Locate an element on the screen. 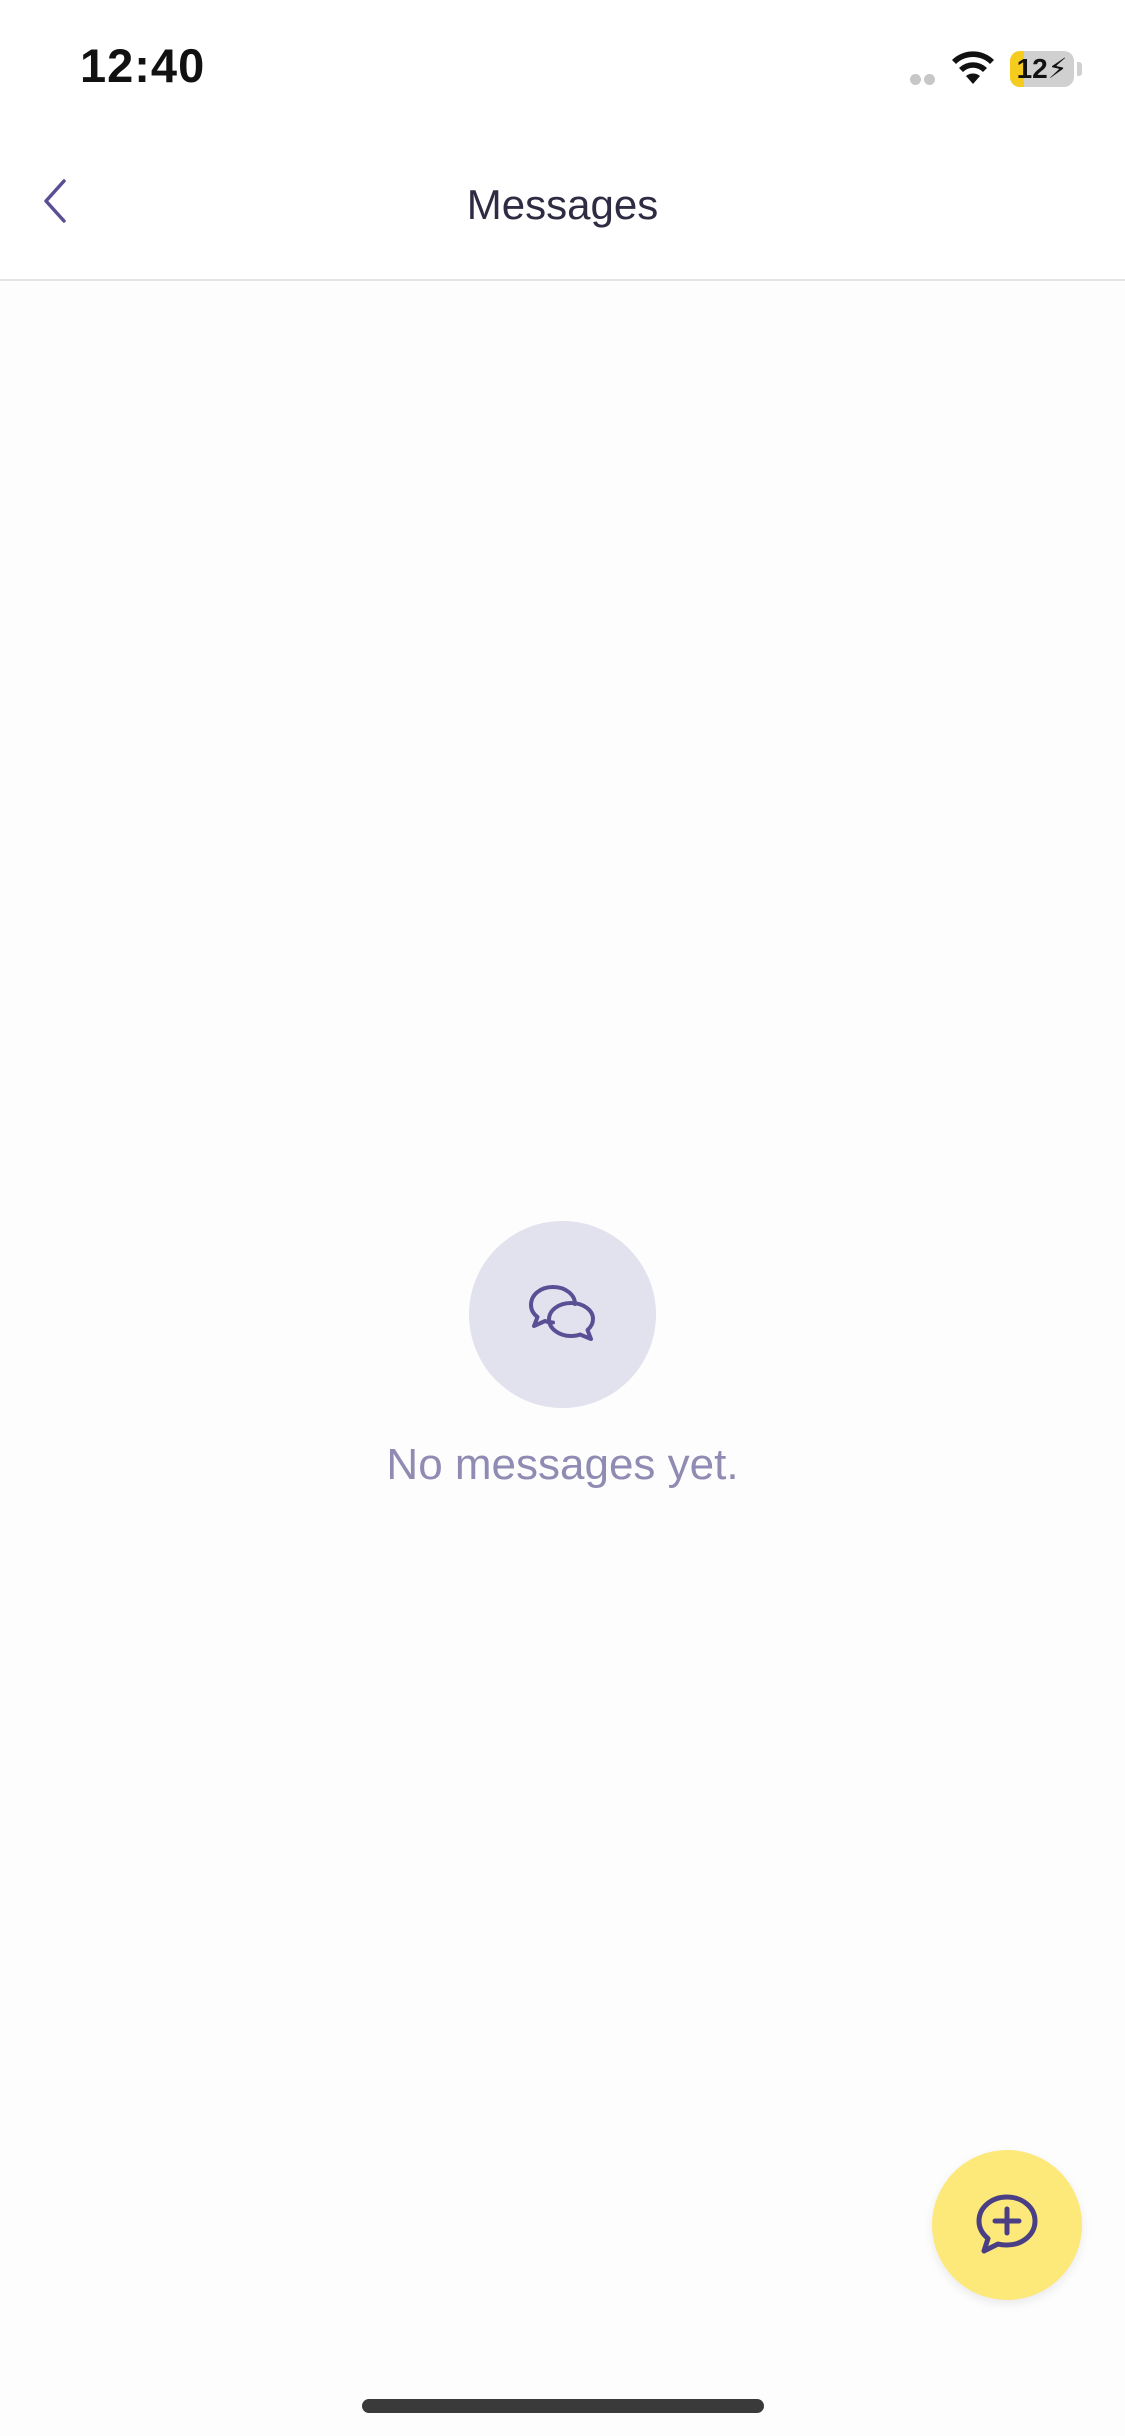 The image size is (1125, 2436). battery-charging-icon: 12⚡ is located at coordinates (1042, 69).